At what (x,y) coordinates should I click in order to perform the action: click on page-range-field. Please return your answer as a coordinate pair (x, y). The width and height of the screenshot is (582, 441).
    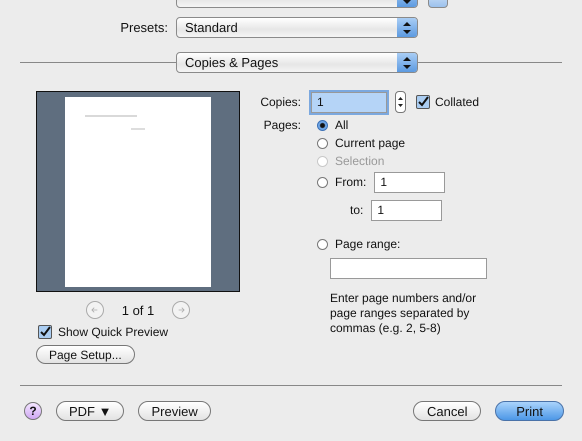
    Looking at the image, I should click on (408, 268).